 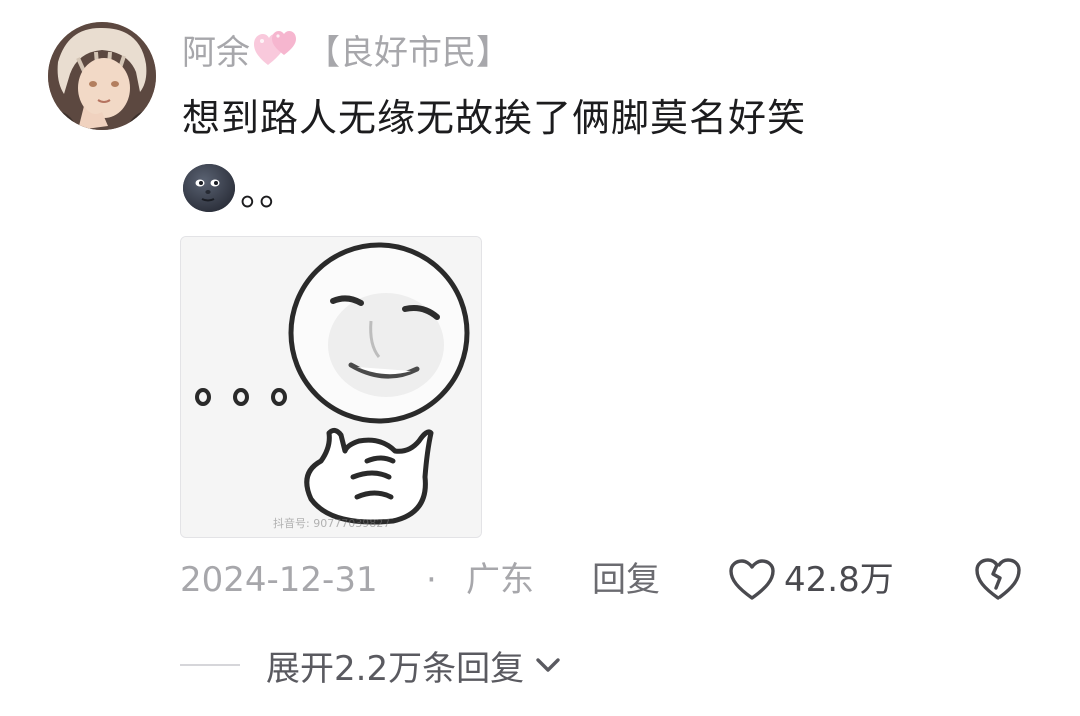 I want to click on expand-replies-button: 展开2.2万条回复, so click(x=371, y=665).